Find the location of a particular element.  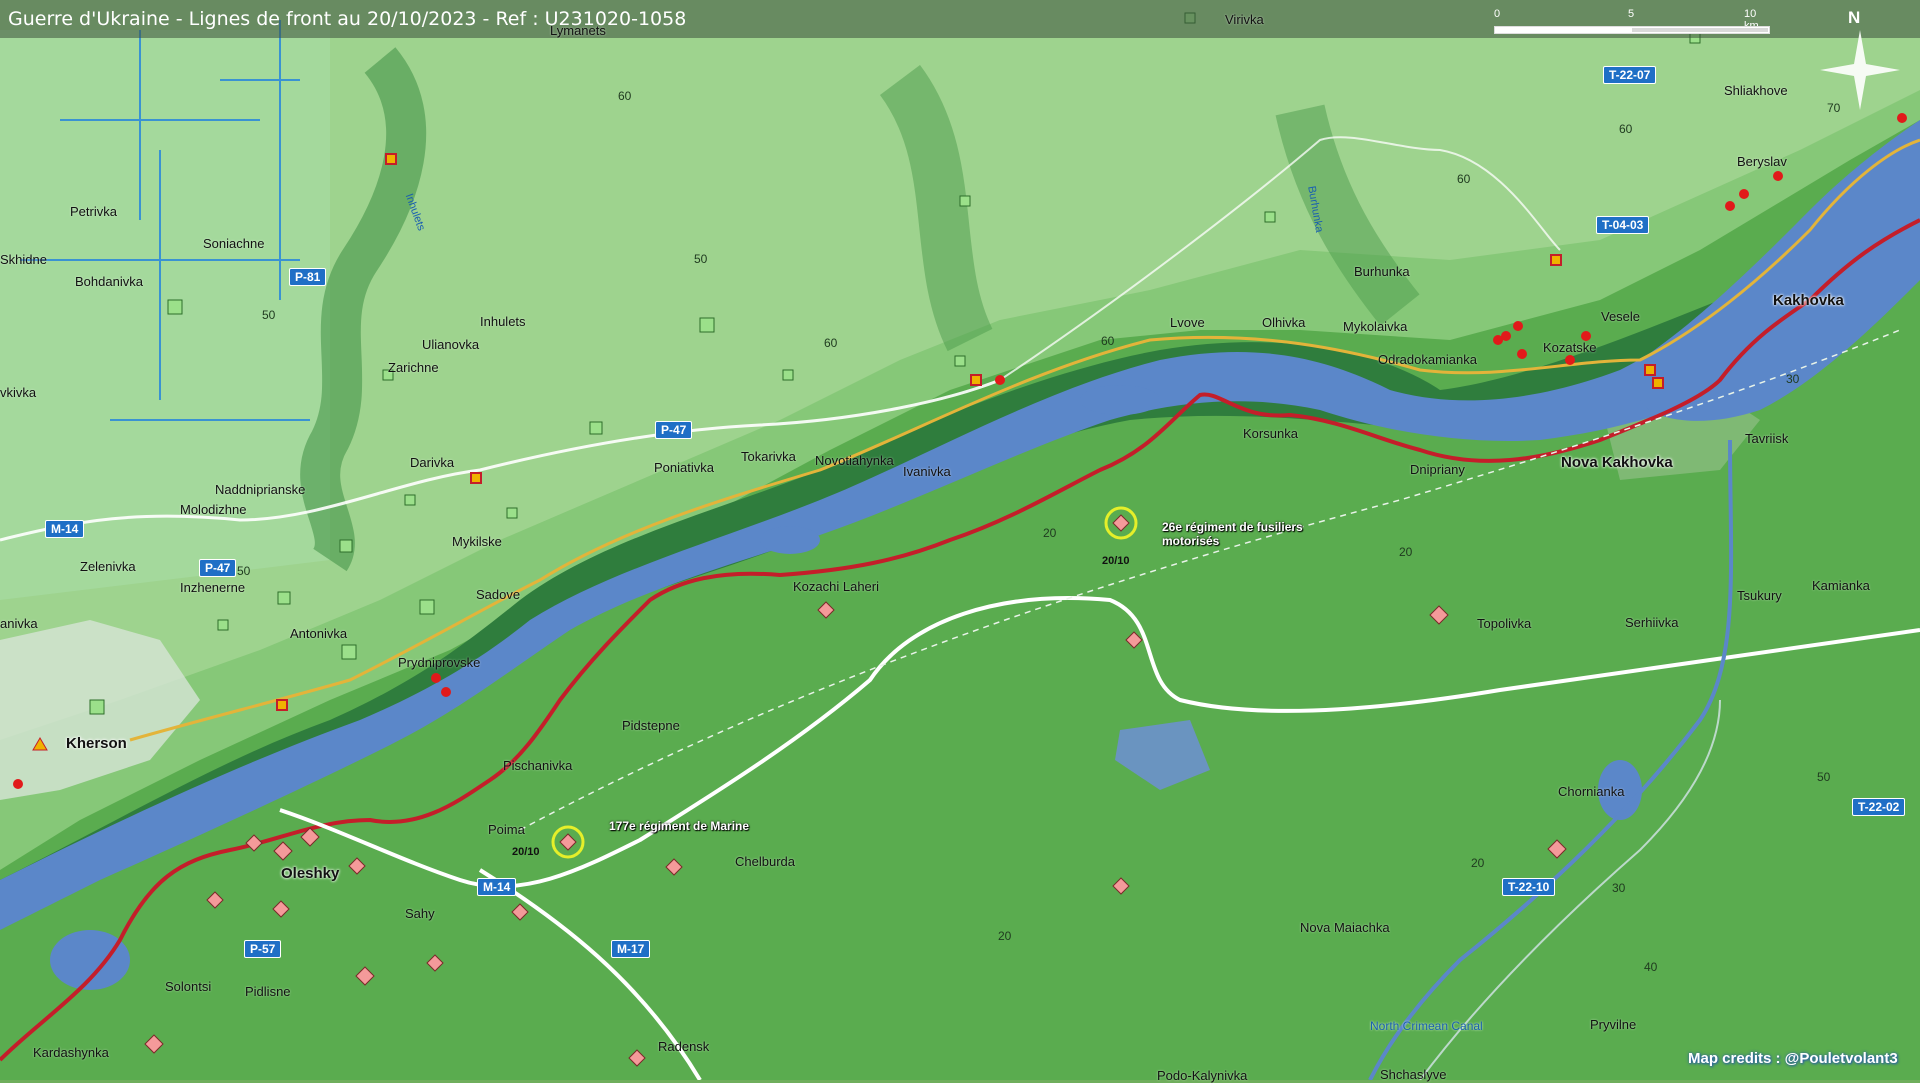

place-petrivka: Petrivka is located at coordinates (93, 211).